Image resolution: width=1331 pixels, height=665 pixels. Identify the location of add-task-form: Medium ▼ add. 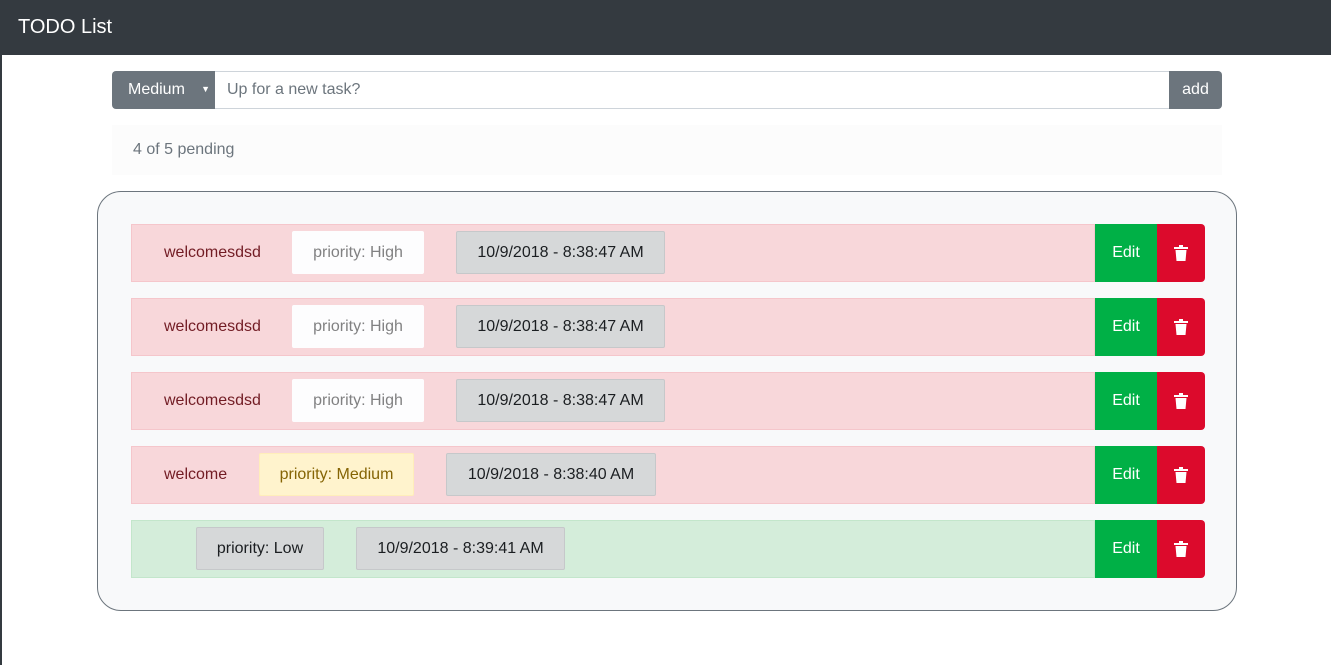
(667, 90).